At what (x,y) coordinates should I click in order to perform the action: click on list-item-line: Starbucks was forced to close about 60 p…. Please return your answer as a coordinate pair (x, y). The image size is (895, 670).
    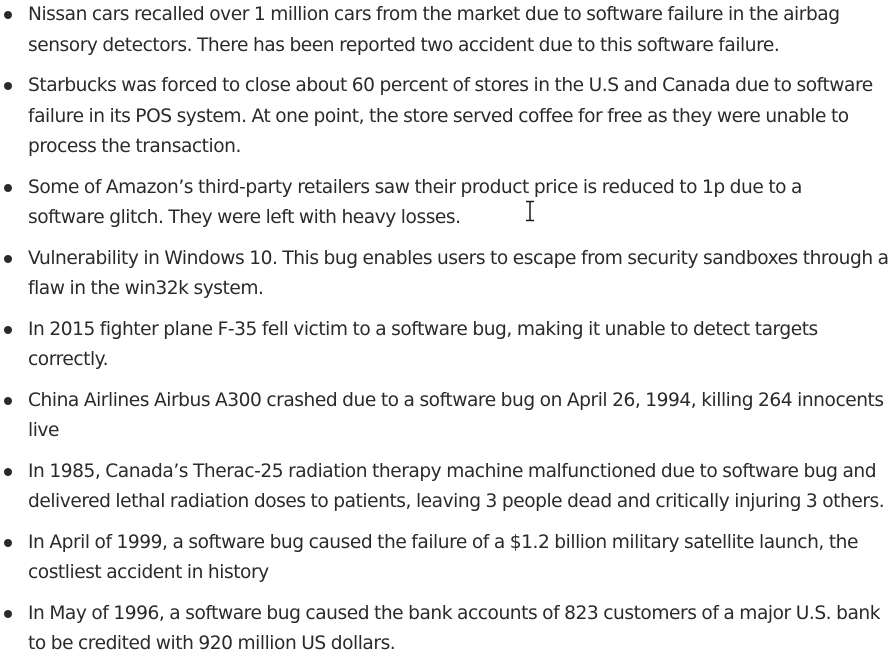
    Looking at the image, I should click on (450, 85).